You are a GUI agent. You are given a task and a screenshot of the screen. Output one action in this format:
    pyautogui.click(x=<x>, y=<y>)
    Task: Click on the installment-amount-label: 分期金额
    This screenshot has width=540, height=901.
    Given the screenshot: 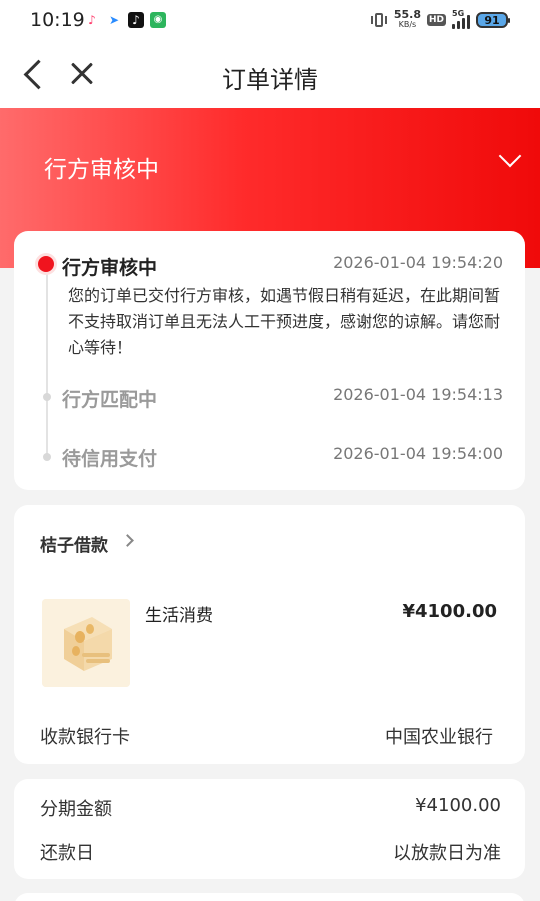 What is the action you would take?
    pyautogui.click(x=76, y=809)
    